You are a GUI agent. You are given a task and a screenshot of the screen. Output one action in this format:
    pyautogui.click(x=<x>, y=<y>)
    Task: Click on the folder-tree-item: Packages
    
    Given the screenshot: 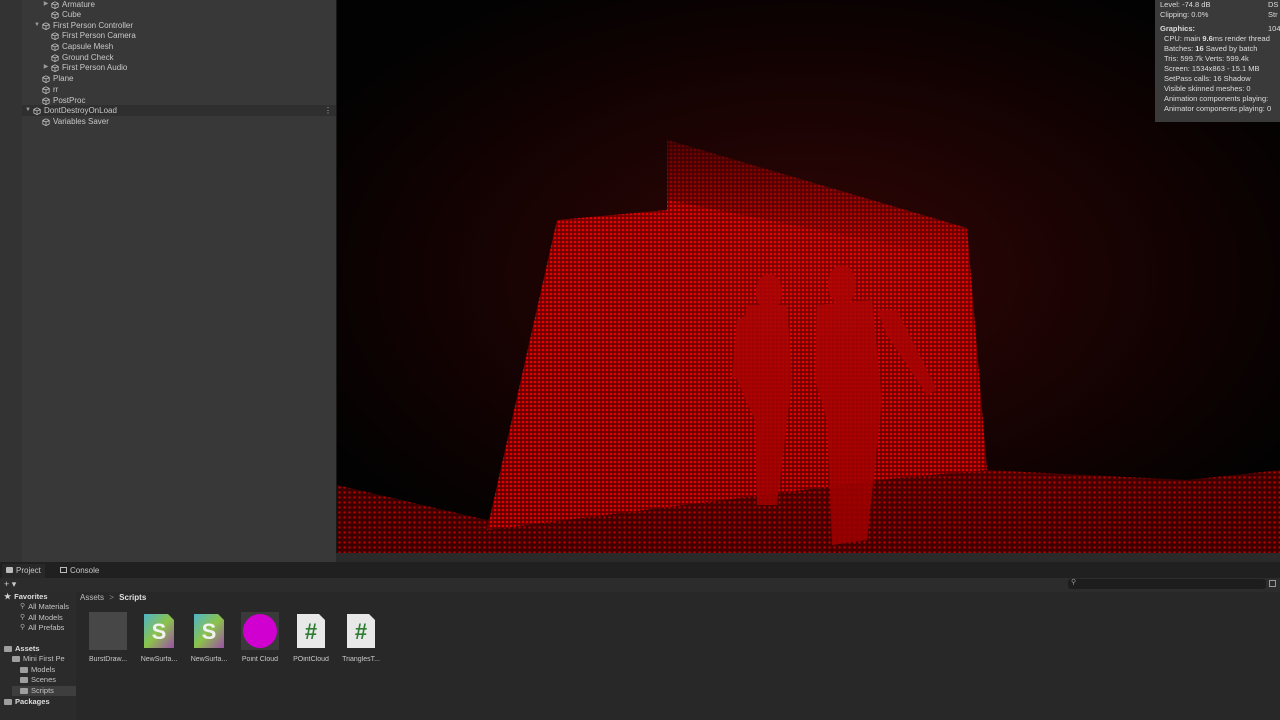 What is the action you would take?
    pyautogui.click(x=27, y=702)
    